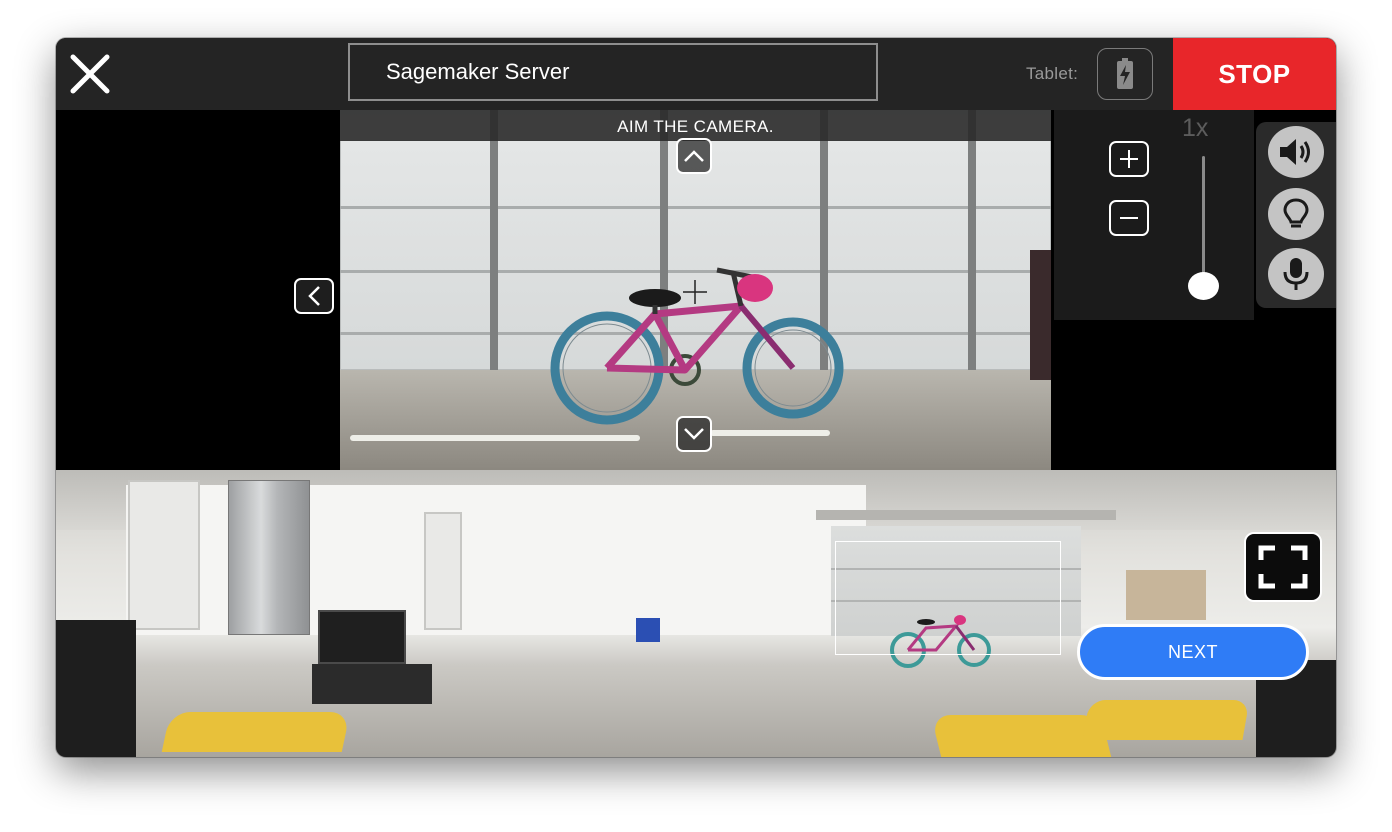 The width and height of the screenshot is (1392, 832). Describe the element at coordinates (648, 630) in the screenshot. I see `panorama-bucket` at that location.